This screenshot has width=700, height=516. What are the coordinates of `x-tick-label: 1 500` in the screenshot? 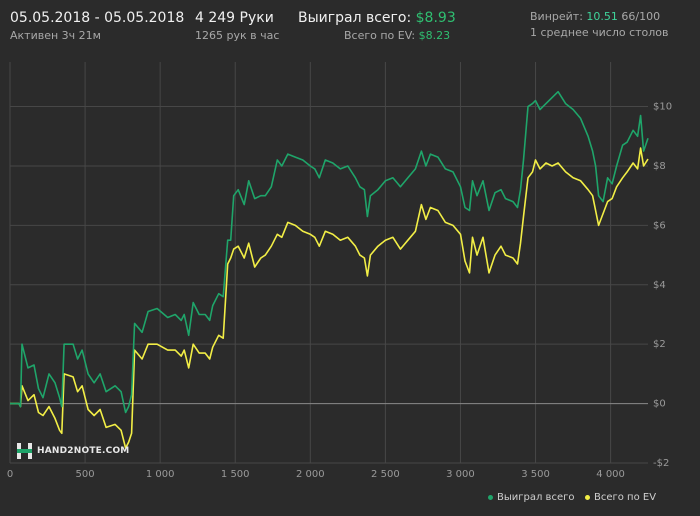 It's located at (235, 474).